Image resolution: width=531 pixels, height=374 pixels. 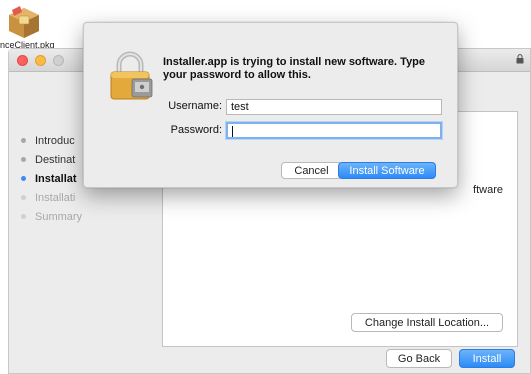 I want to click on package-icon, so click(x=24, y=22).